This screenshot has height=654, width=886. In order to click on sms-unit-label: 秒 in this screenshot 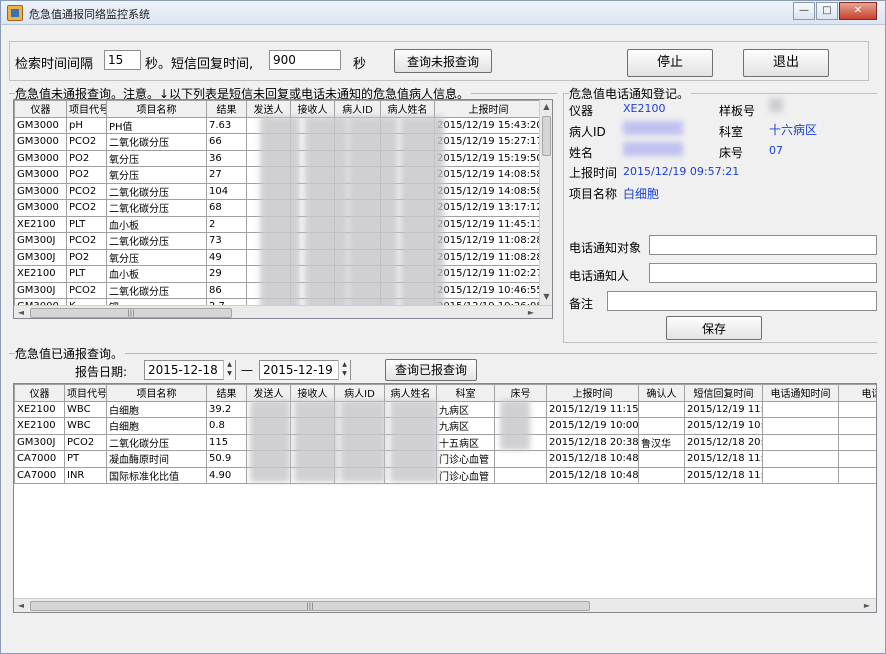, I will do `click(360, 64)`.